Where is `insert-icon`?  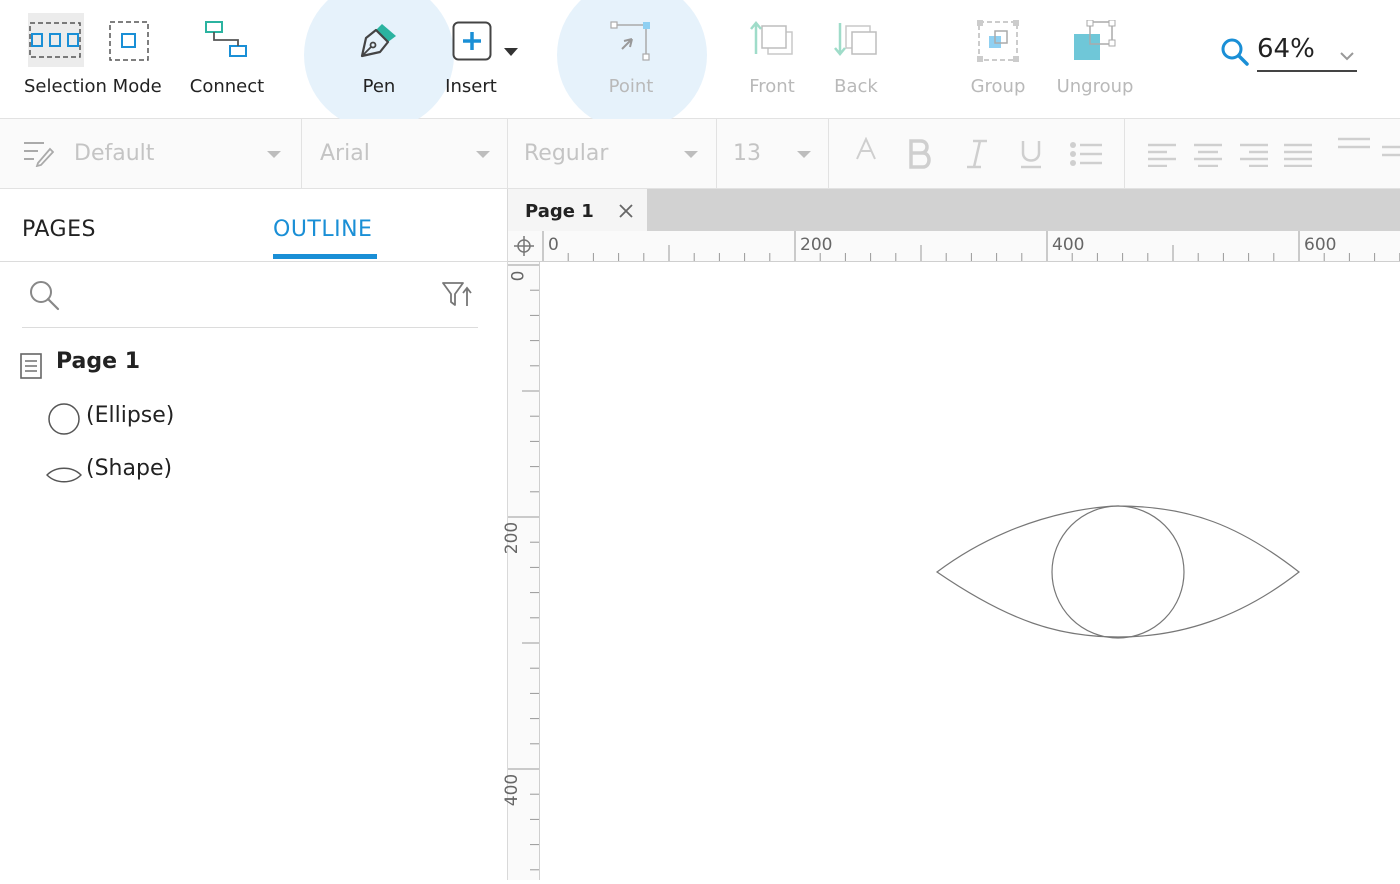 insert-icon is located at coordinates (472, 43).